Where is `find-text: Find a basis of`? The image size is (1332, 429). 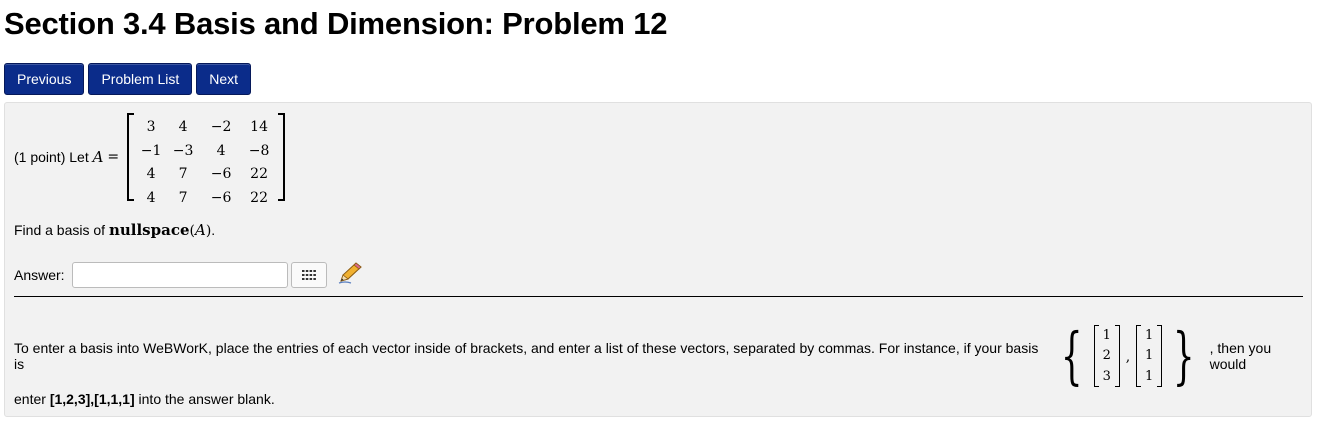 find-text: Find a basis of is located at coordinates (60, 230).